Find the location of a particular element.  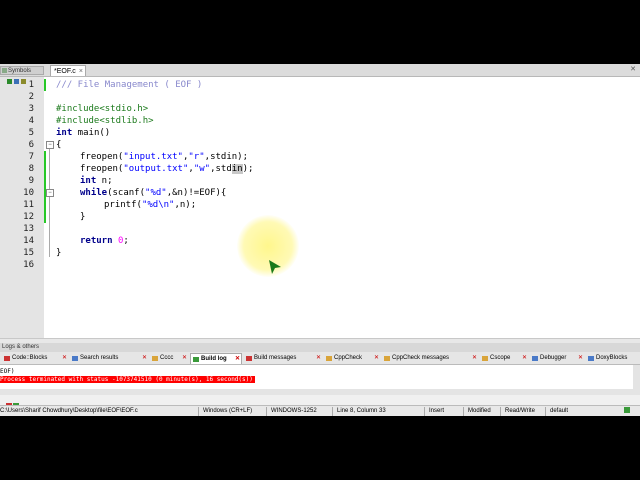

line-number: 2 is located at coordinates (31, 97).